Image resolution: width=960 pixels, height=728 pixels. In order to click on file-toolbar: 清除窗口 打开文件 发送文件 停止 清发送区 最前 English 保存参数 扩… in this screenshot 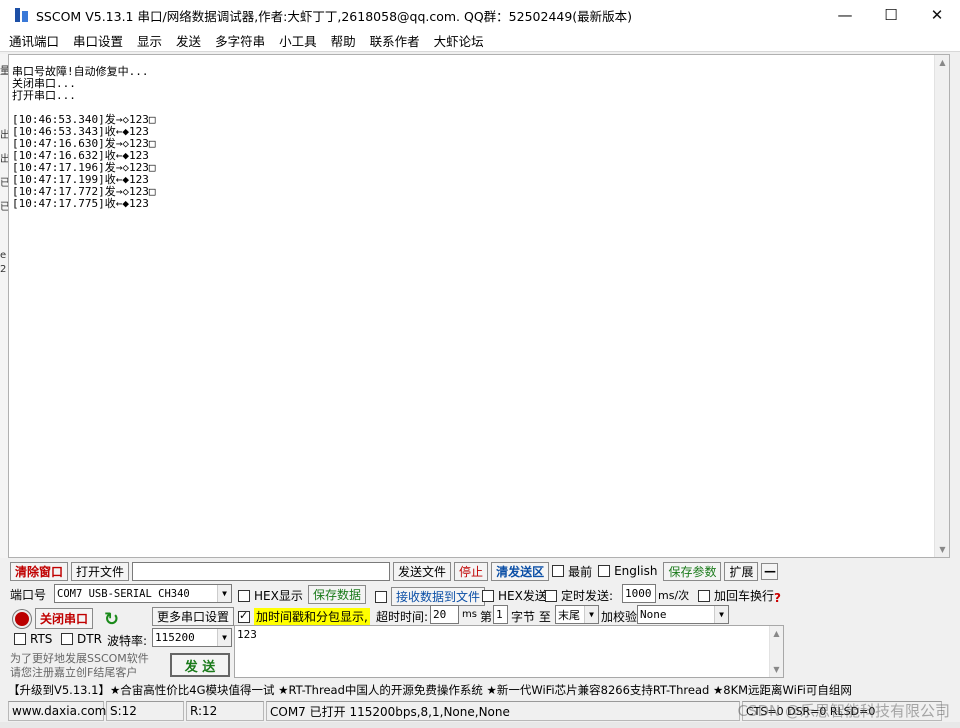, I will do `click(394, 571)`.